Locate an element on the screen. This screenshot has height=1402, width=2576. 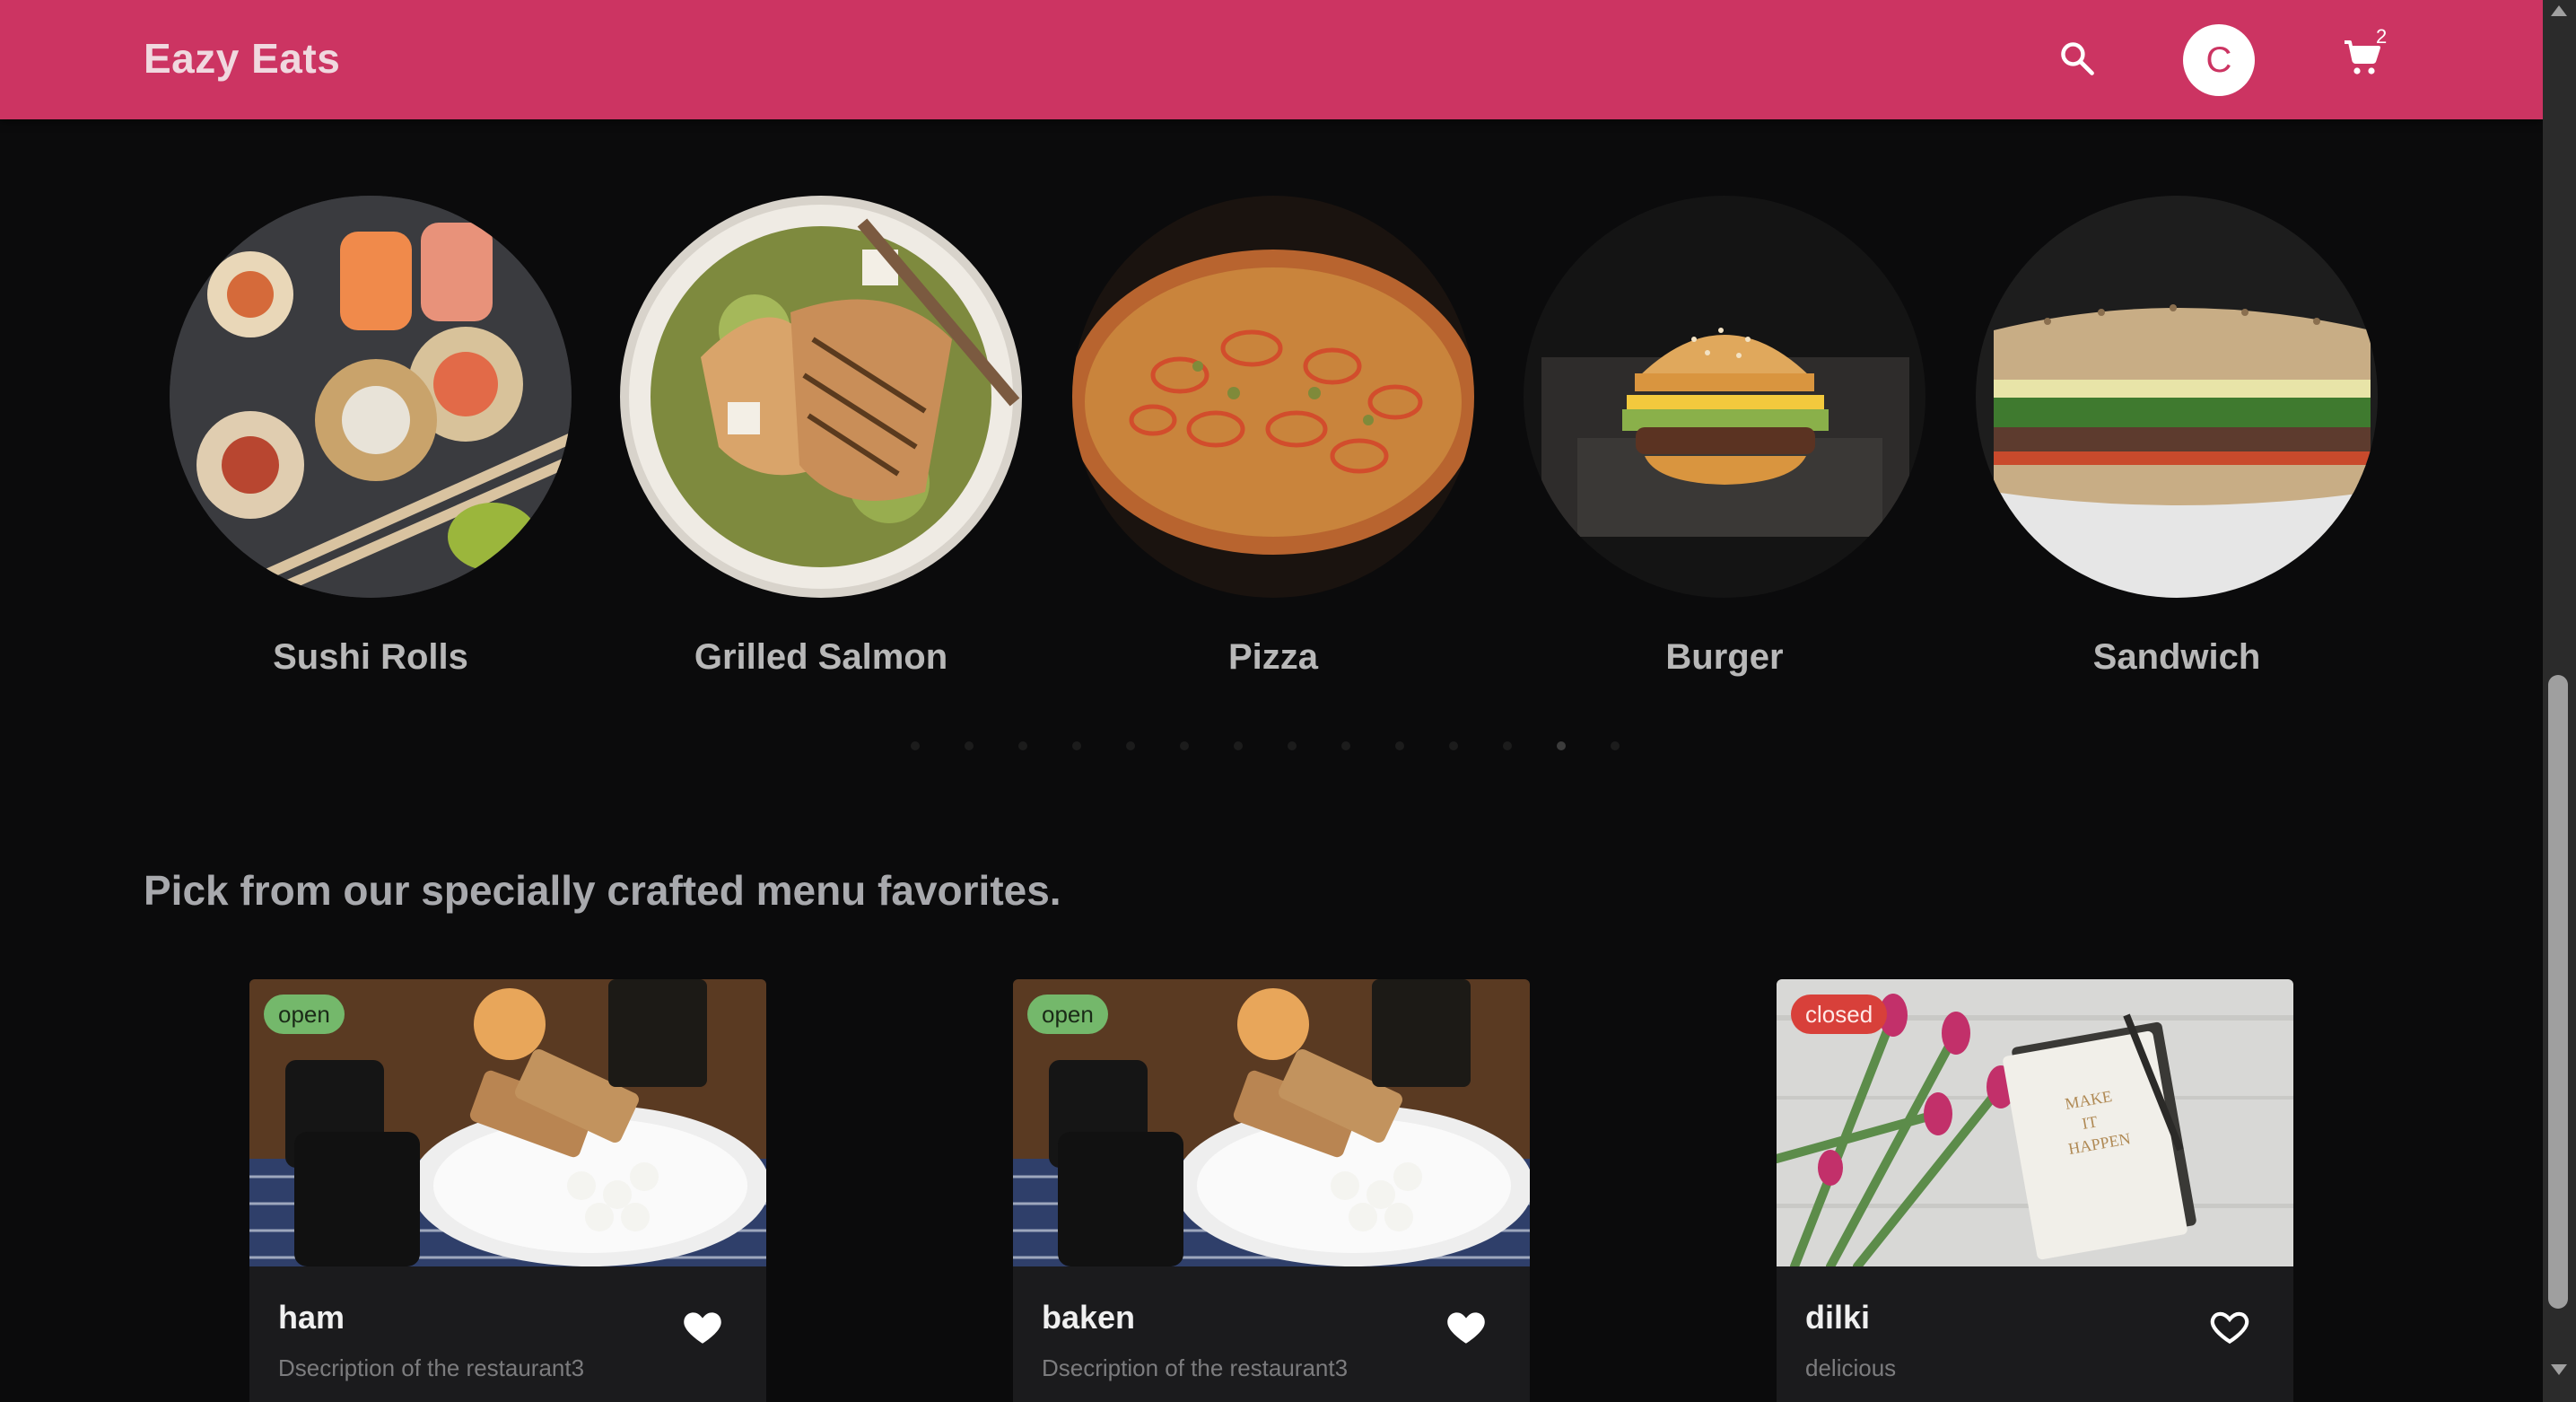
restaurant-card: open ham Dsecription of the restaurant3 is located at coordinates (507, 1190).